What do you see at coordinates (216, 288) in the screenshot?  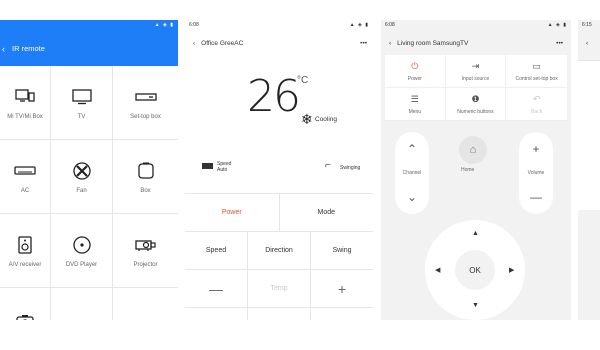 I see `temp-minus-button: —` at bounding box center [216, 288].